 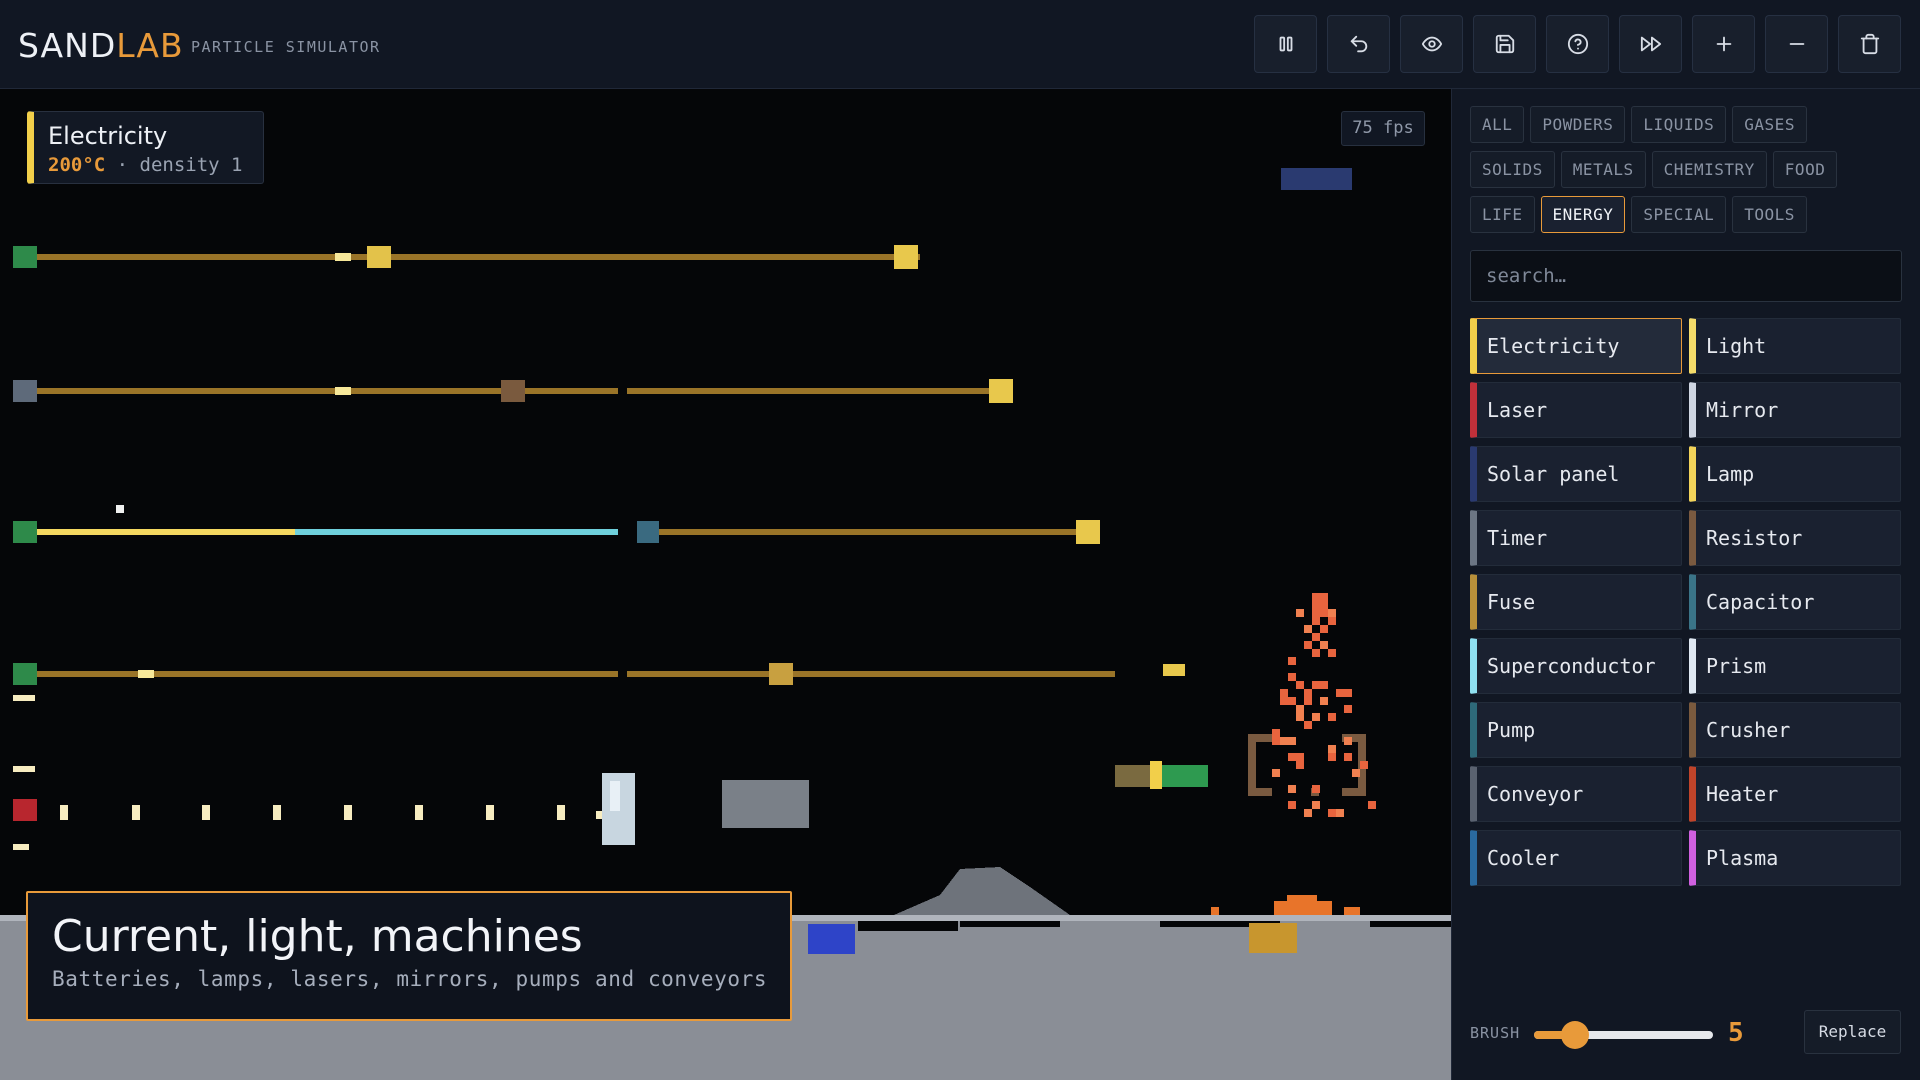 I want to click on fast-forward-button, so click(x=1650, y=44).